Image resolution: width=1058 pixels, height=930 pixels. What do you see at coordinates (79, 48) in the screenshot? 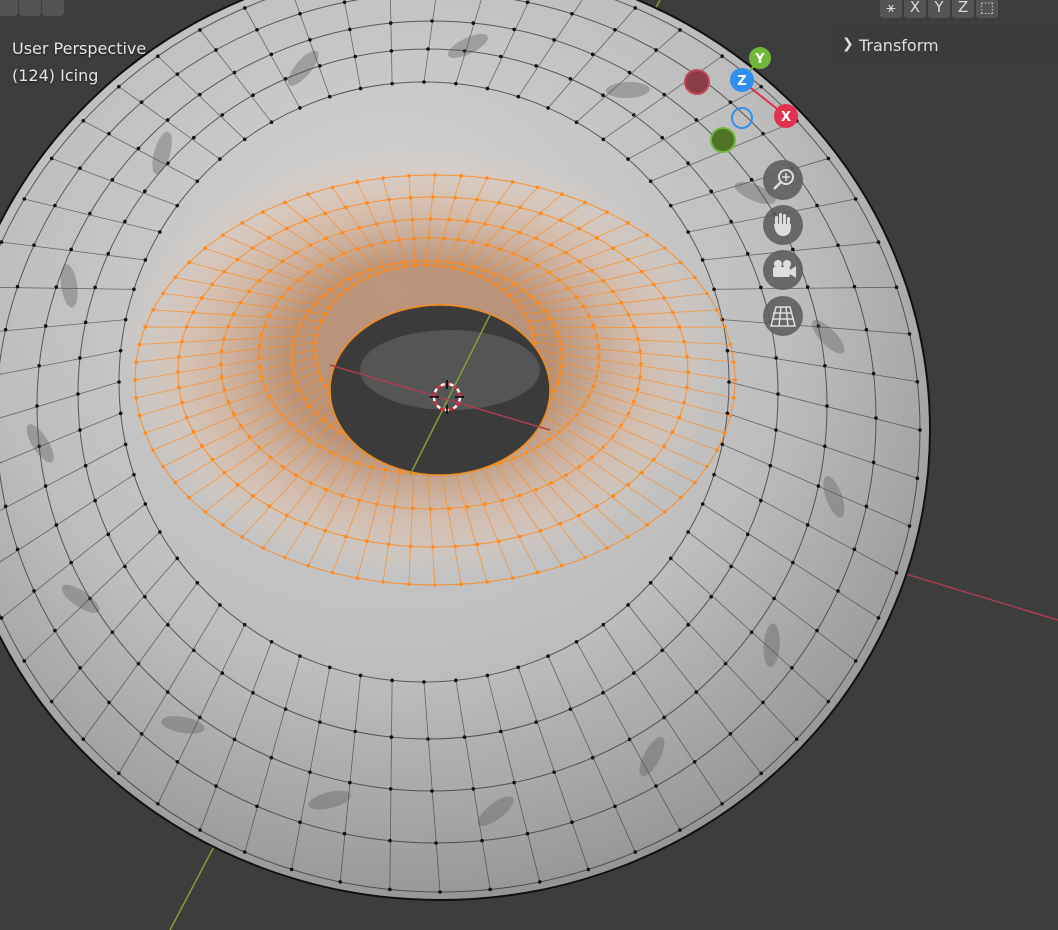
I see `view-name: User Perspective` at bounding box center [79, 48].